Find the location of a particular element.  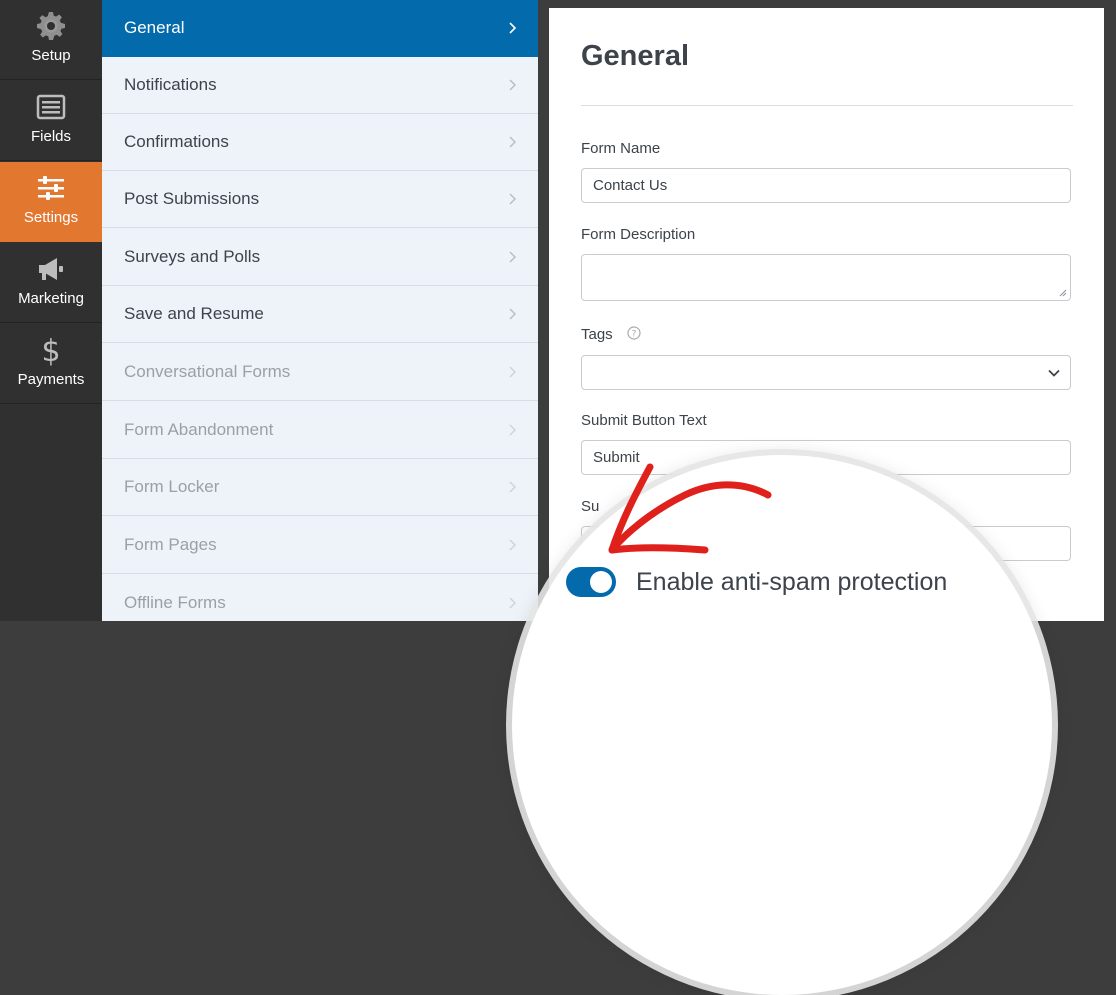

chevron-down-icon is located at coordinates (1054, 373).